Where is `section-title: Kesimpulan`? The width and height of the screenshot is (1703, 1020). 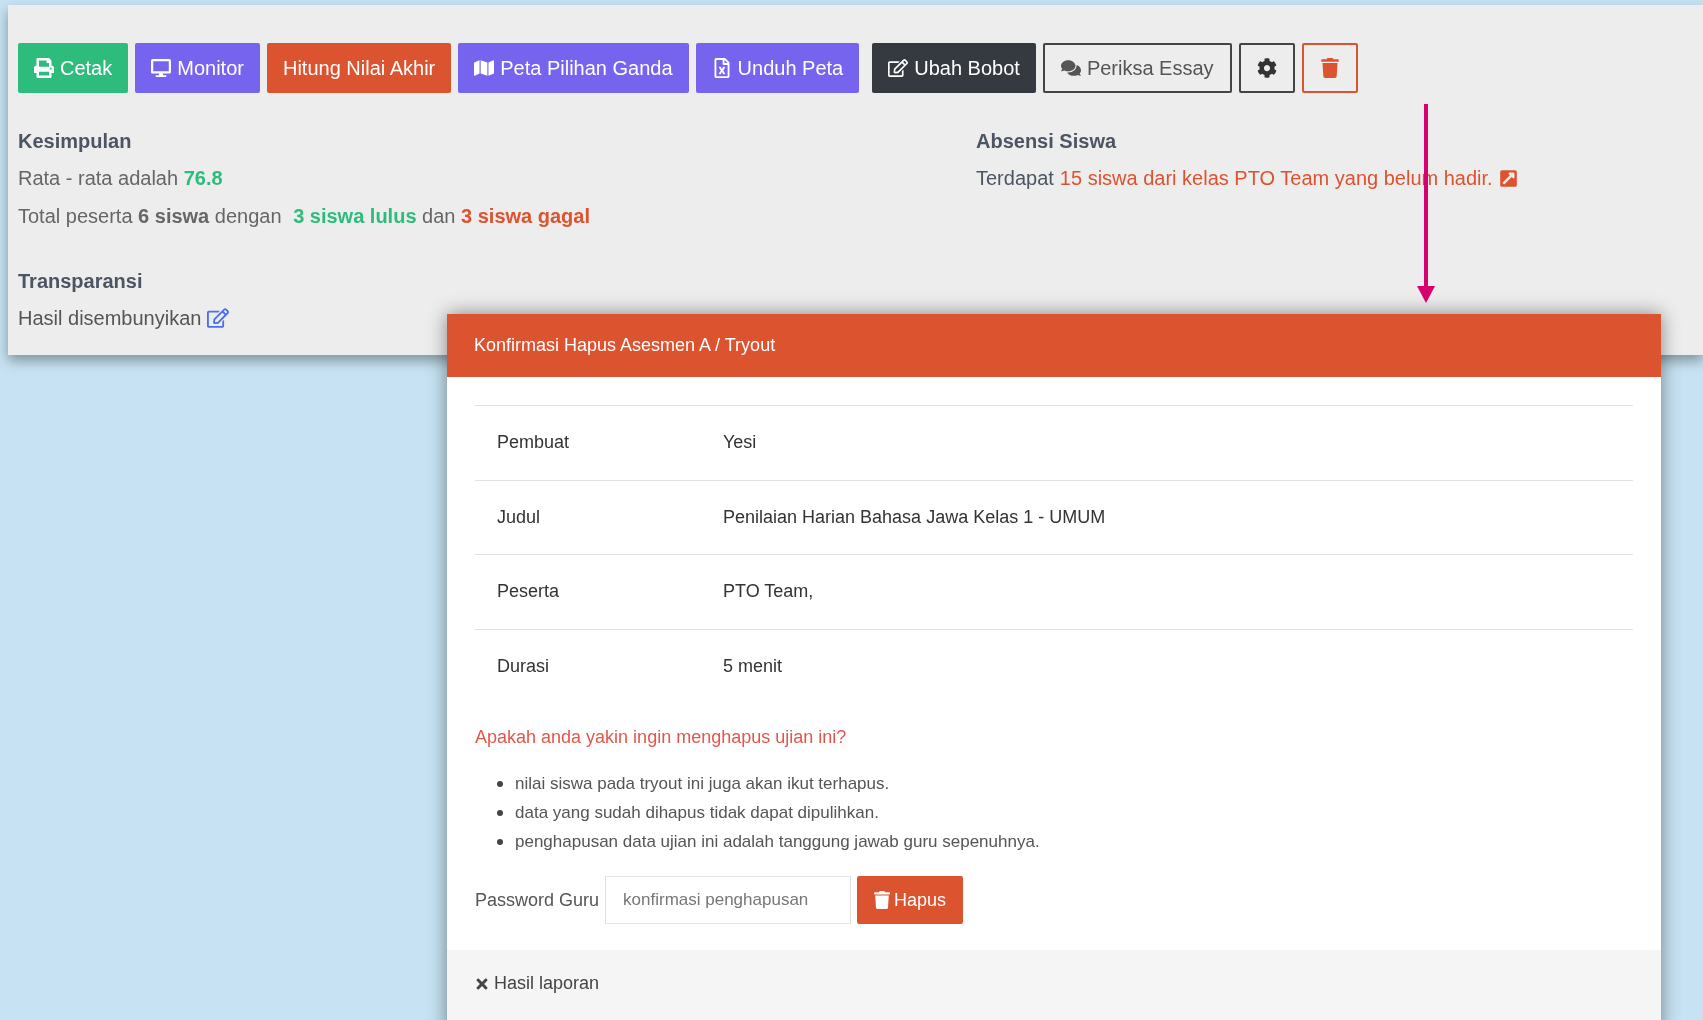 section-title: Kesimpulan is located at coordinates (75, 141).